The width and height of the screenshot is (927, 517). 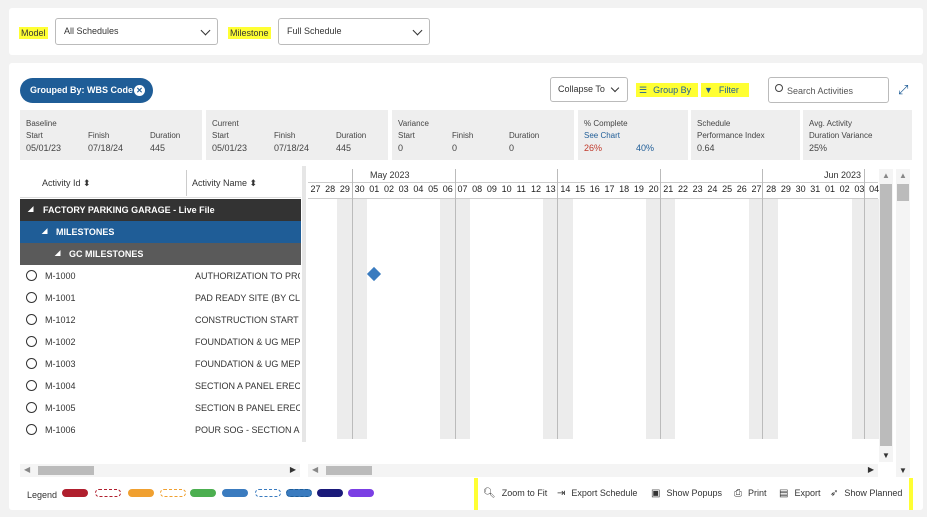 What do you see at coordinates (160, 254) in the screenshot?
I see `group-row-gc-milestones: ◢ GC MILESTONES` at bounding box center [160, 254].